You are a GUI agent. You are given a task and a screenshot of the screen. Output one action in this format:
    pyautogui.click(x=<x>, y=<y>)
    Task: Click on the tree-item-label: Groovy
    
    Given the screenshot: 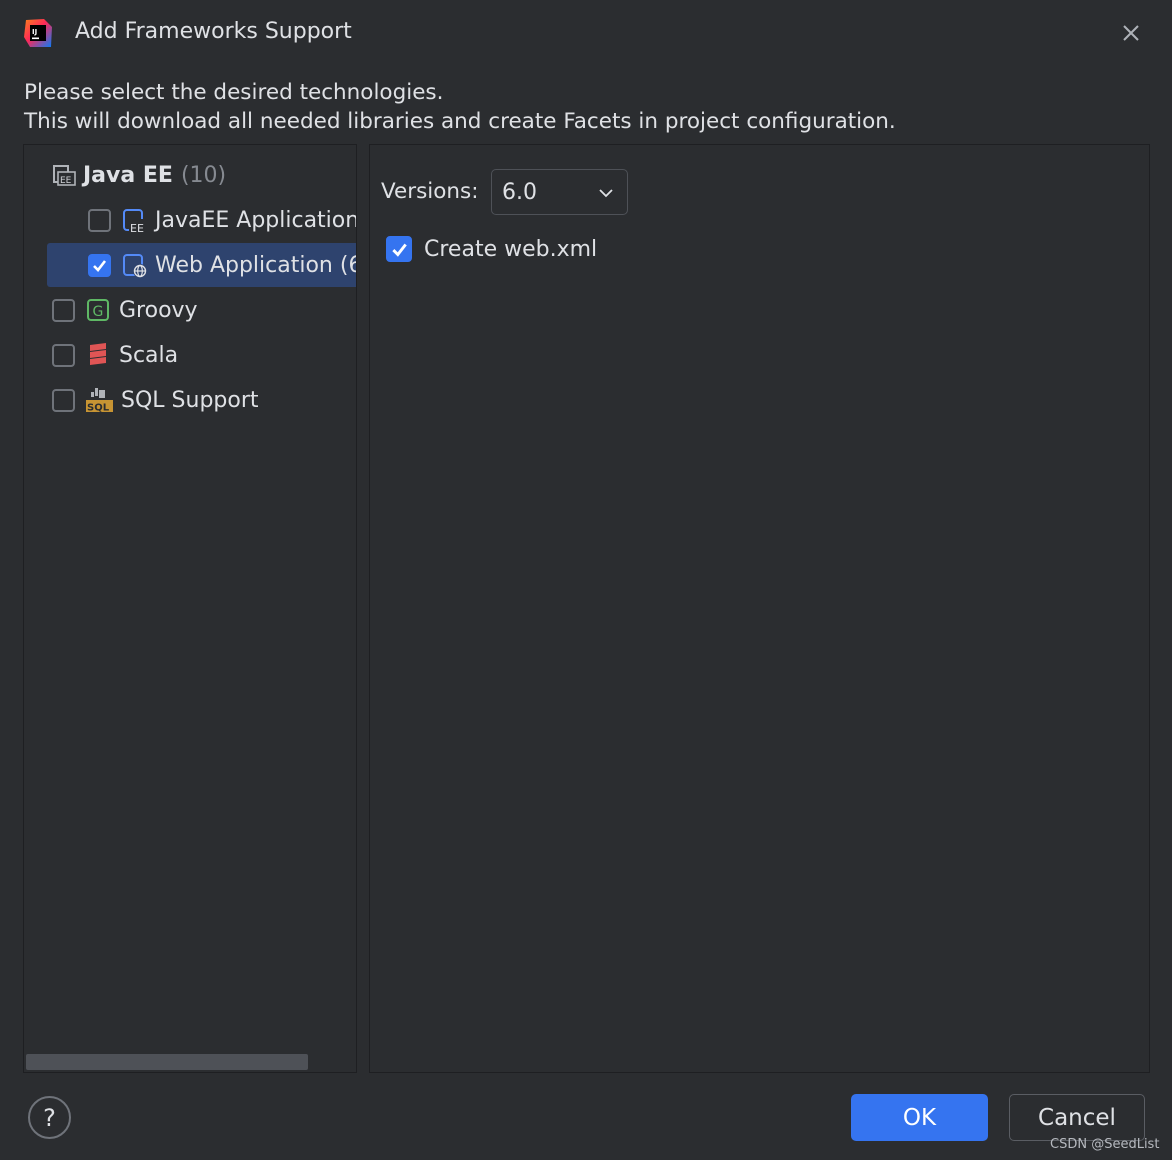 What is the action you would take?
    pyautogui.click(x=158, y=310)
    